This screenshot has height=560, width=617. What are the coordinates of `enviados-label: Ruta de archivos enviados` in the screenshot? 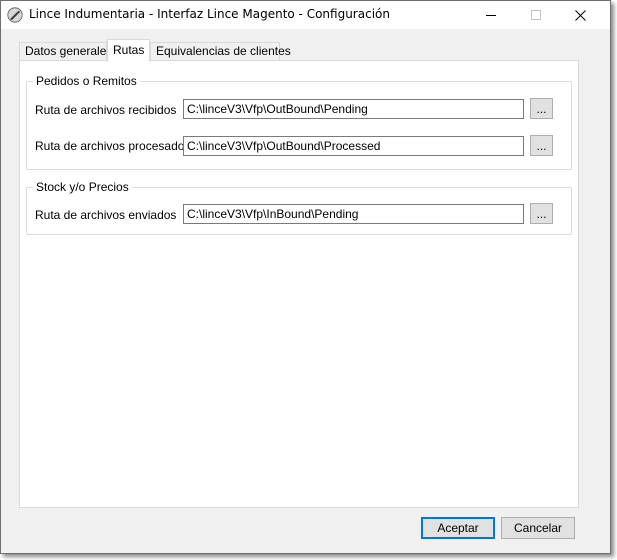 It's located at (106, 215).